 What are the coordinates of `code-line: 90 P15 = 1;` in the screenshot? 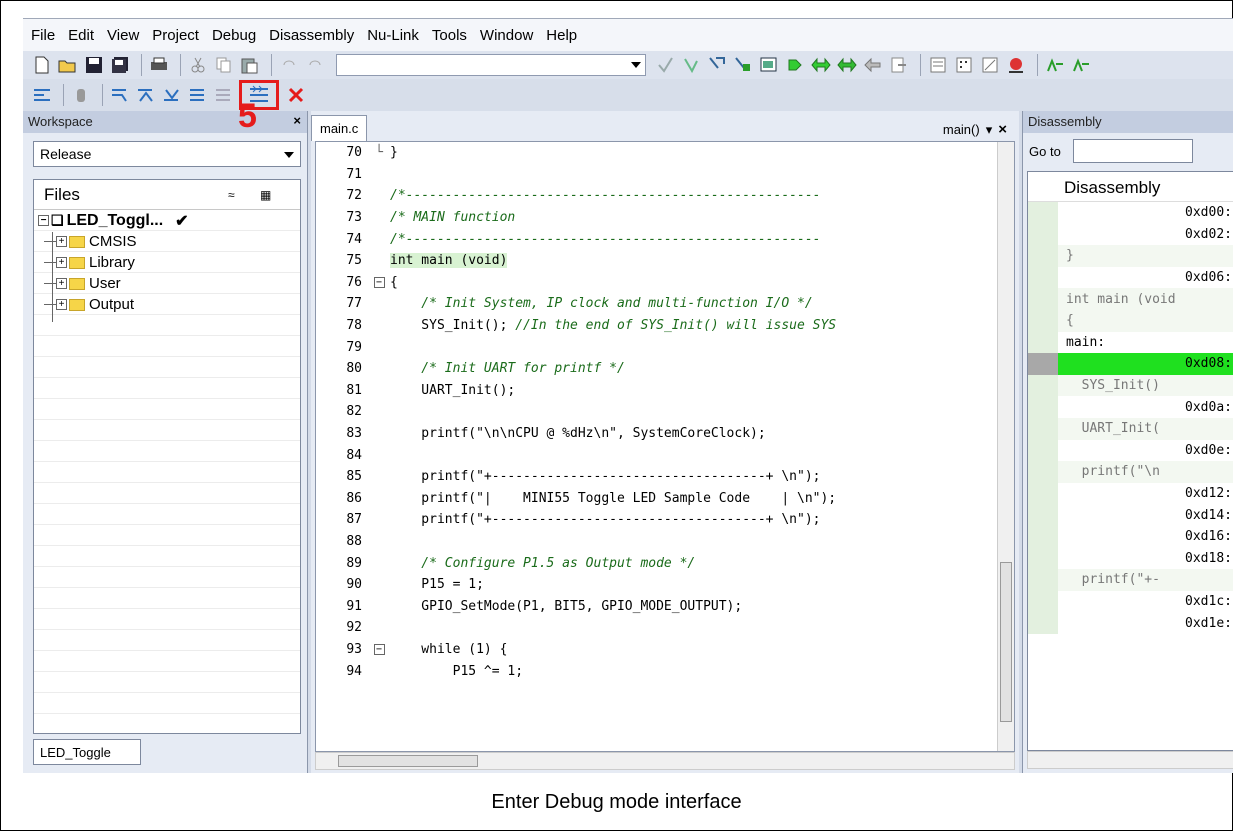 It's located at (665, 585).